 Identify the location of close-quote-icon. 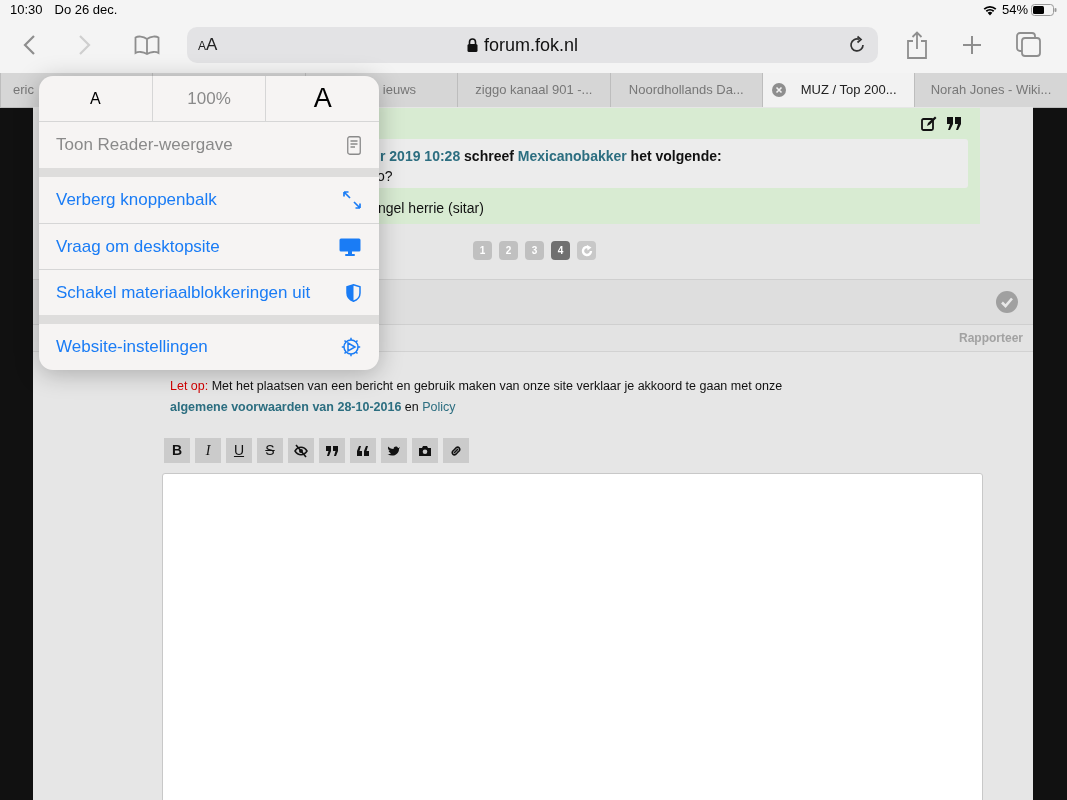
(332, 450).